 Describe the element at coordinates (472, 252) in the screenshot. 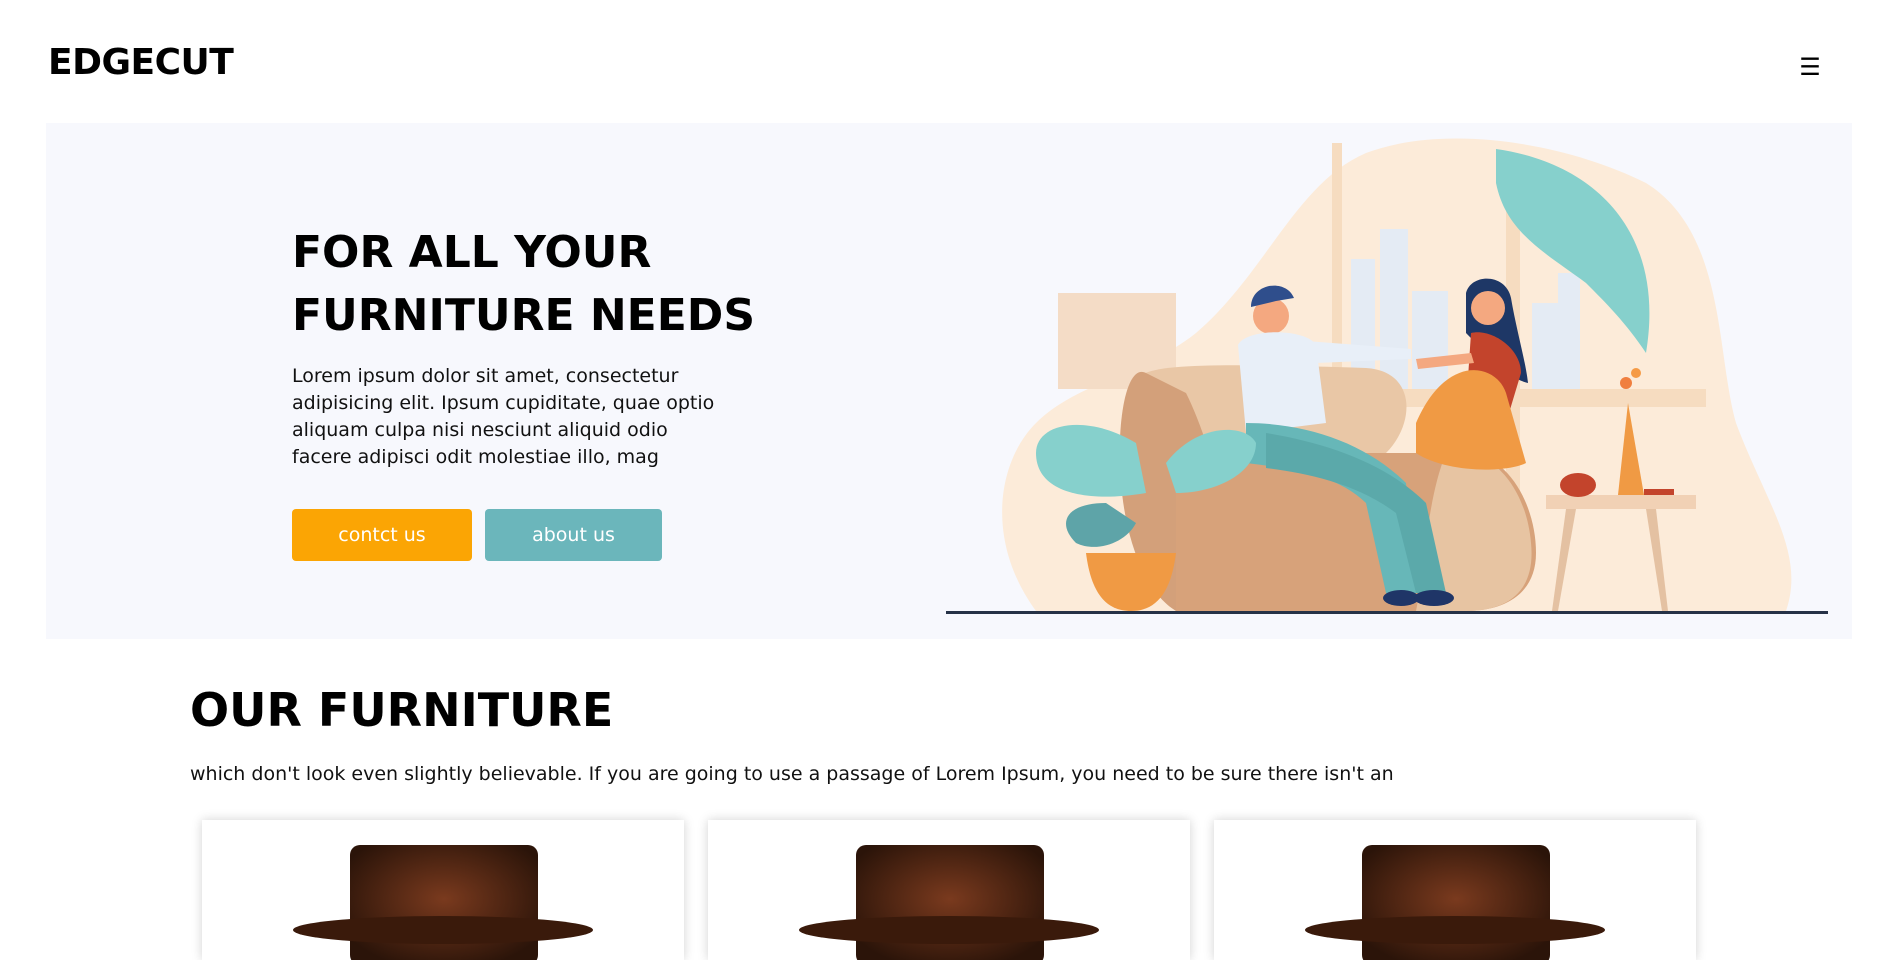

I see `hero-title-line-1: FOR ALL YOUR` at that location.